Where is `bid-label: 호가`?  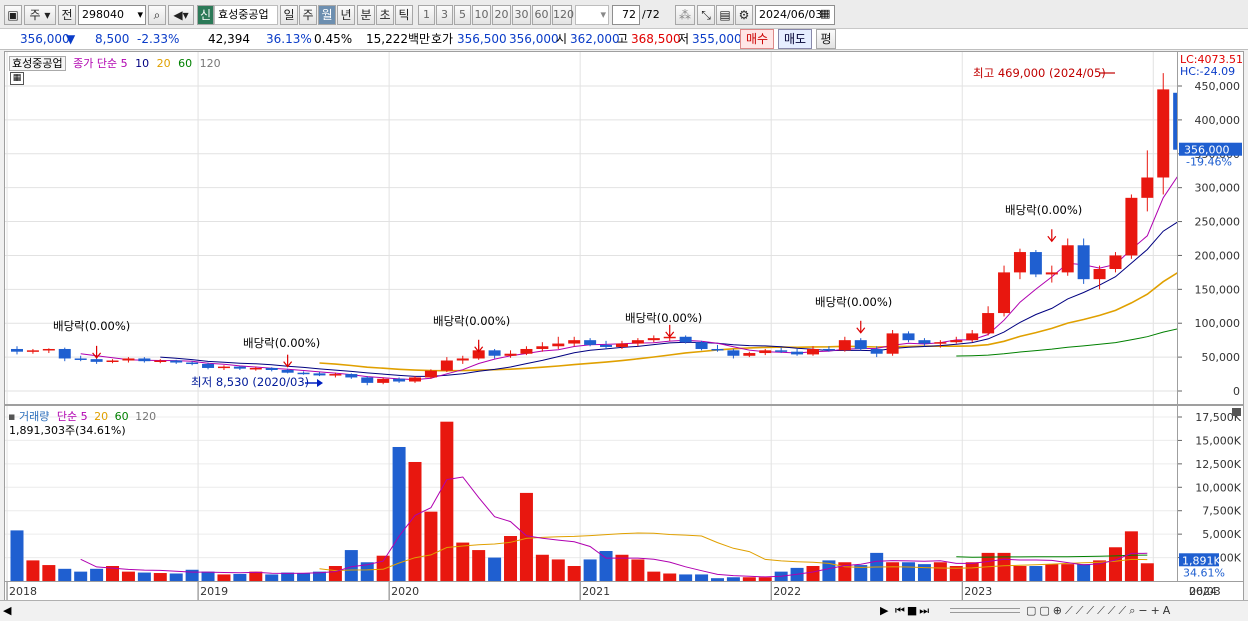 bid-label: 호가 is located at coordinates (442, 39).